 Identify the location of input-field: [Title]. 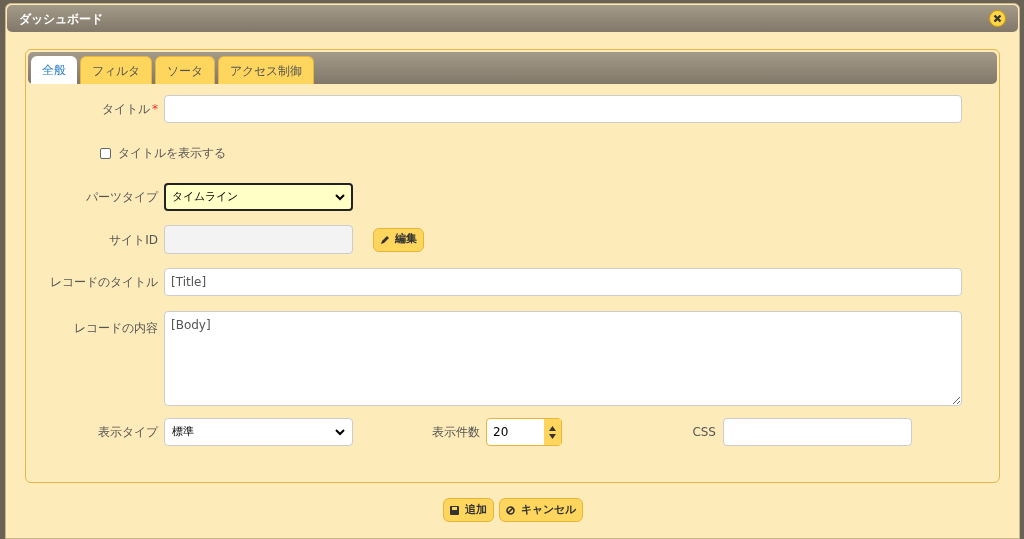
(563, 282).